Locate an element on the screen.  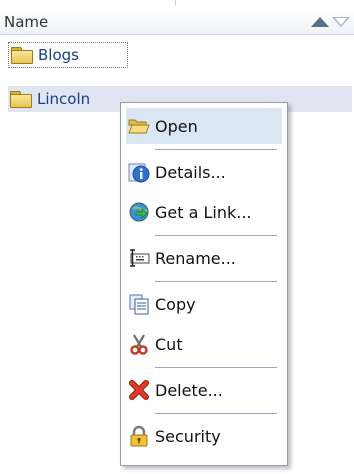
menu-item-open: Open is located at coordinates (204, 126).